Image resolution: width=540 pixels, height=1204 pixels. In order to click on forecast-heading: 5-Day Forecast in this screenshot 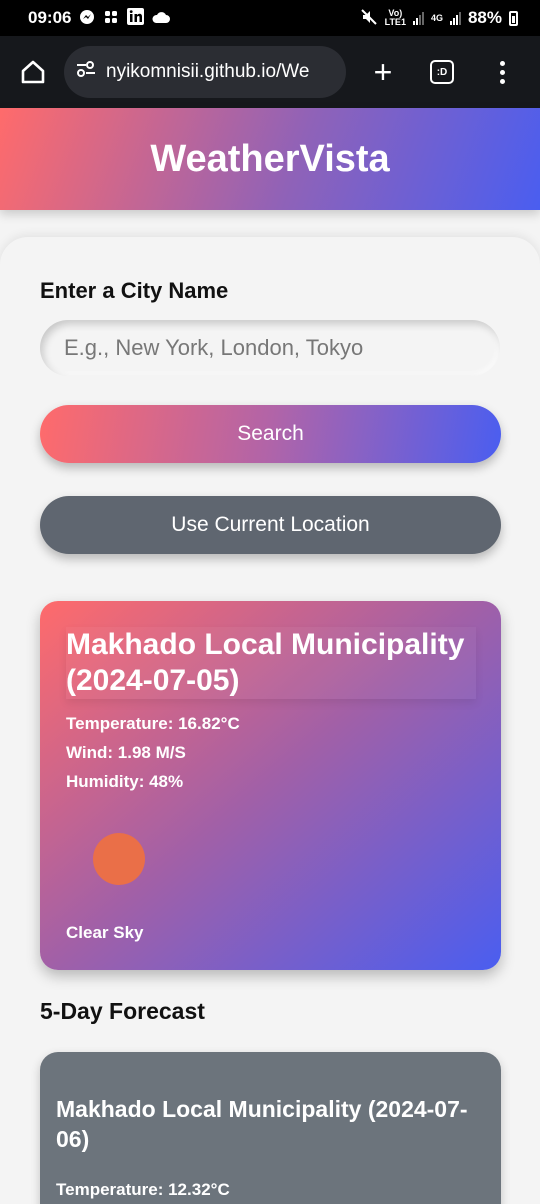, I will do `click(122, 1011)`.